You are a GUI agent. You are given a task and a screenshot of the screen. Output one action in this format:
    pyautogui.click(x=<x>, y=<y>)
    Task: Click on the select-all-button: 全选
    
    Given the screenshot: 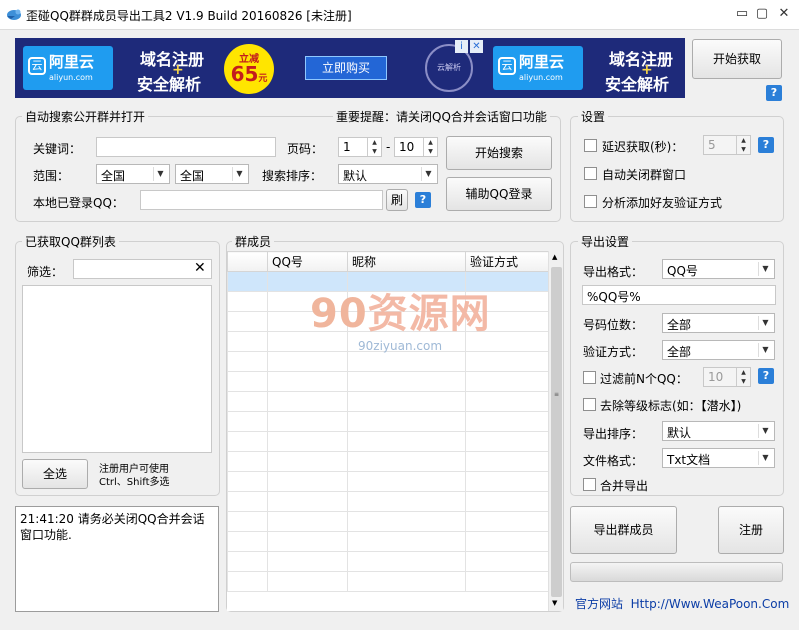 What is the action you would take?
    pyautogui.click(x=55, y=474)
    